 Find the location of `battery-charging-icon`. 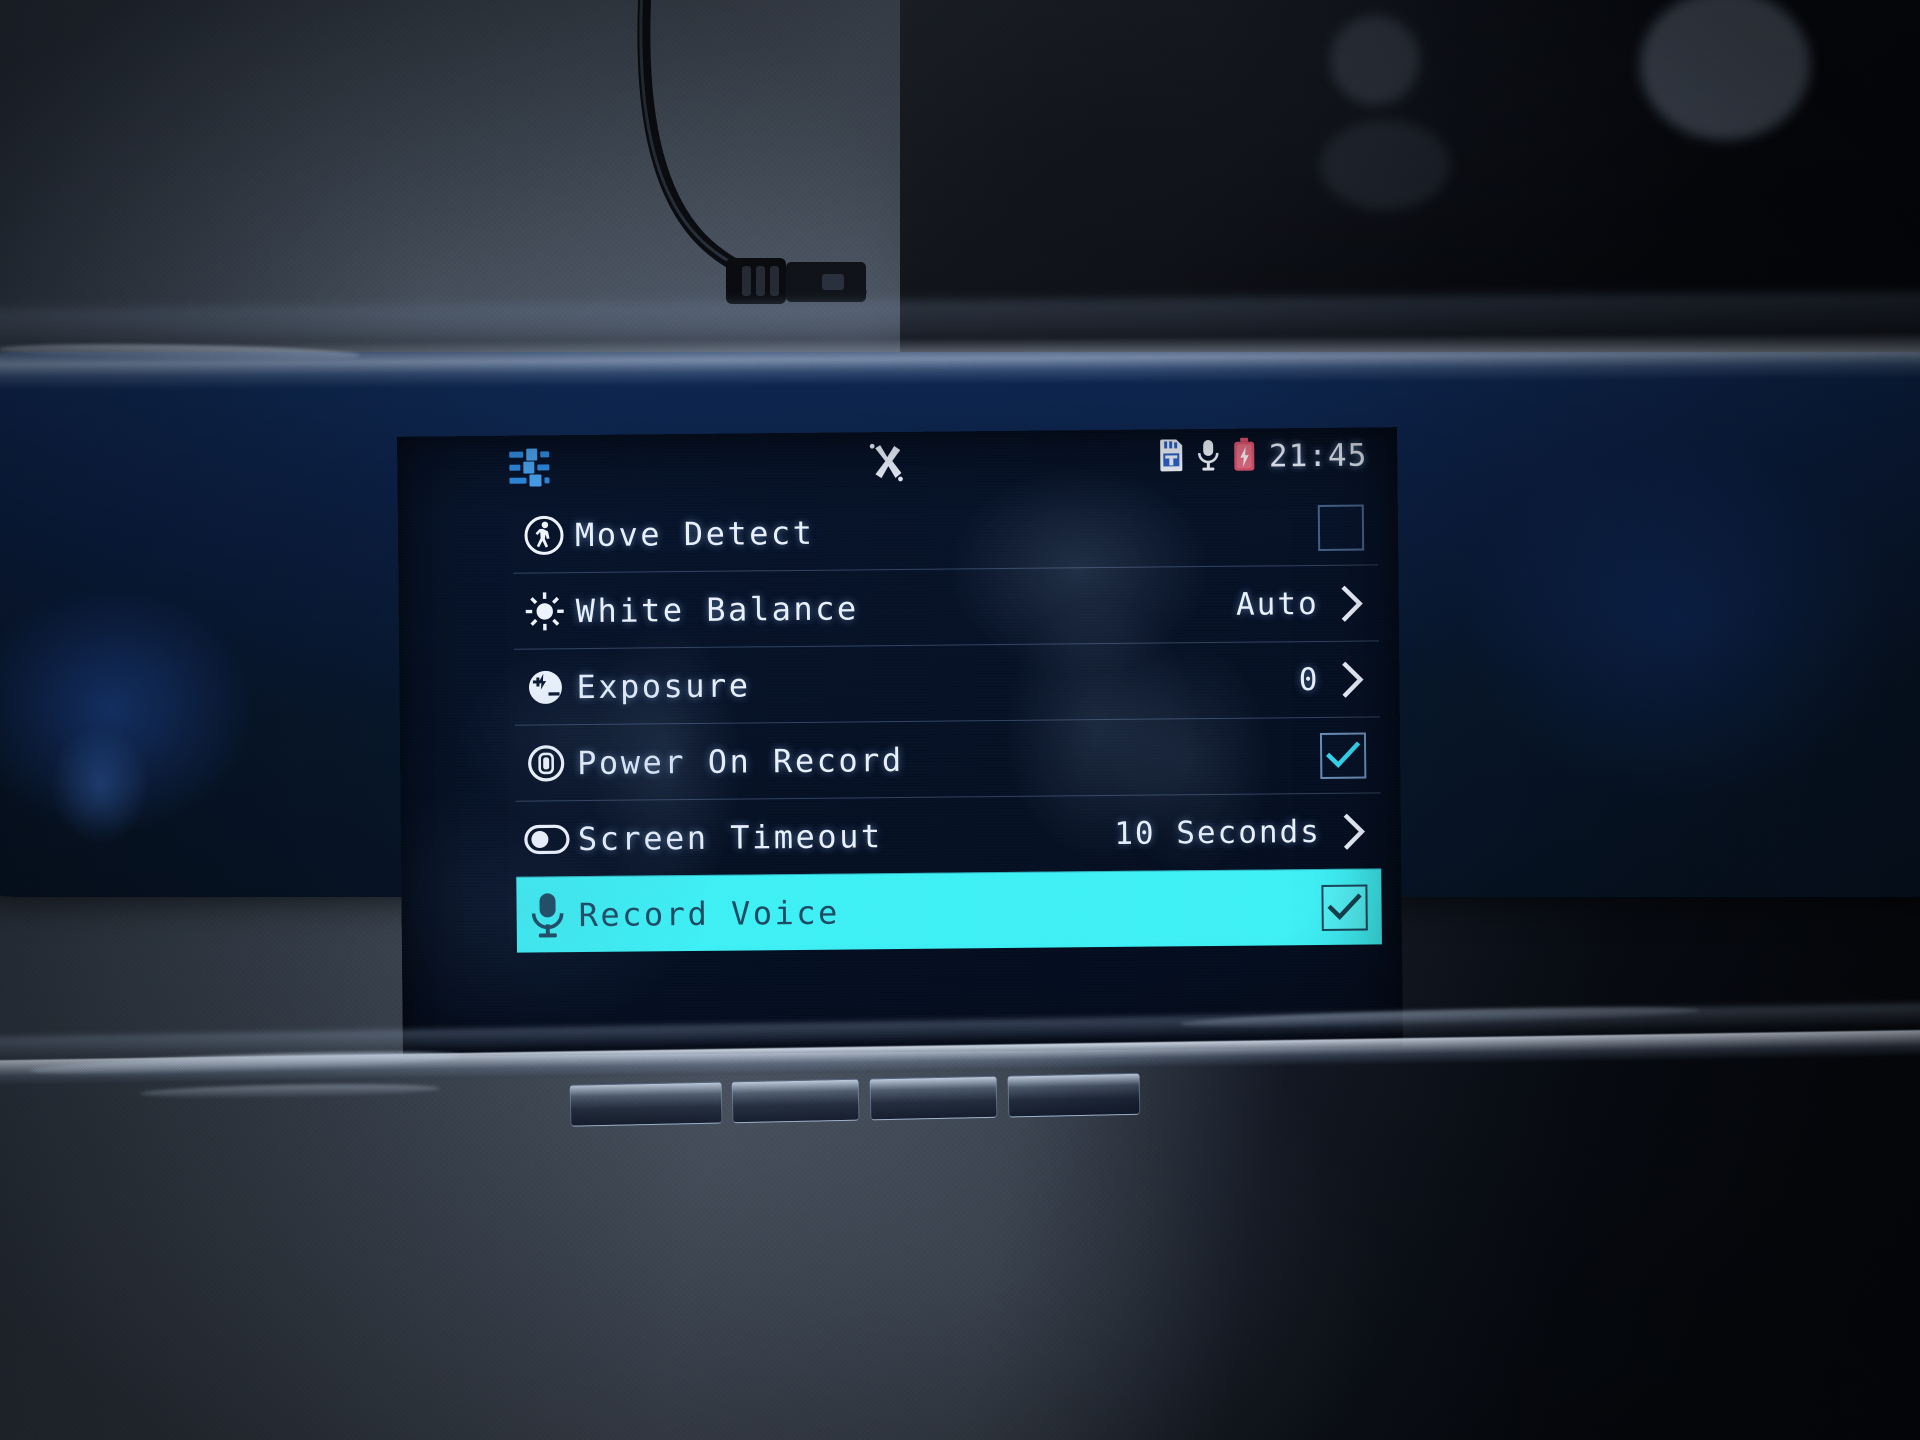

battery-charging-icon is located at coordinates (1244, 456).